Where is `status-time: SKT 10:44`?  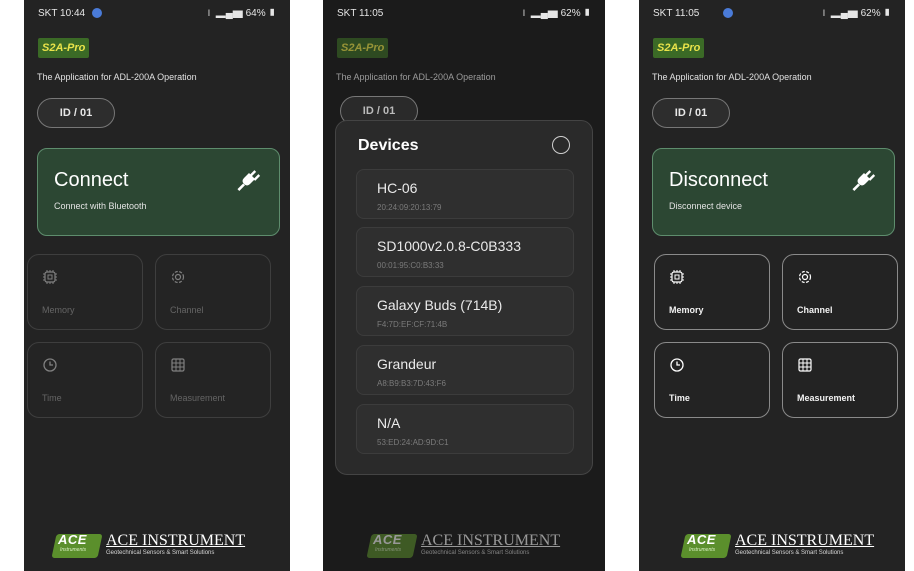 status-time: SKT 10:44 is located at coordinates (62, 13).